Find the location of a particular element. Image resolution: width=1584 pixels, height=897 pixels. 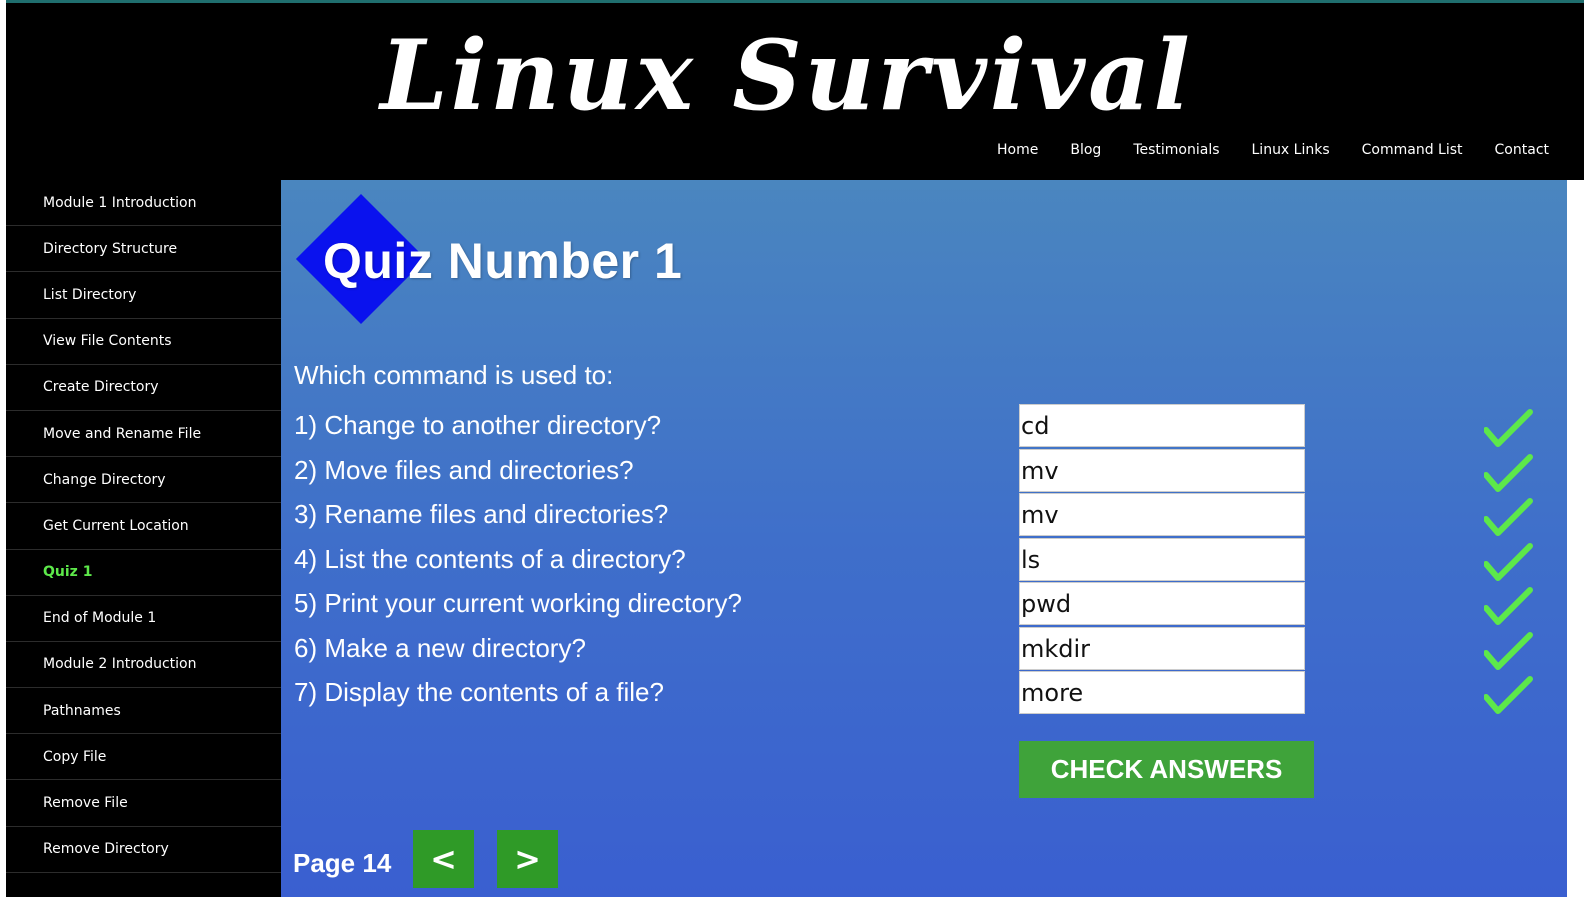

sidebar-item-change-directory: Change Directory is located at coordinates (143, 480).